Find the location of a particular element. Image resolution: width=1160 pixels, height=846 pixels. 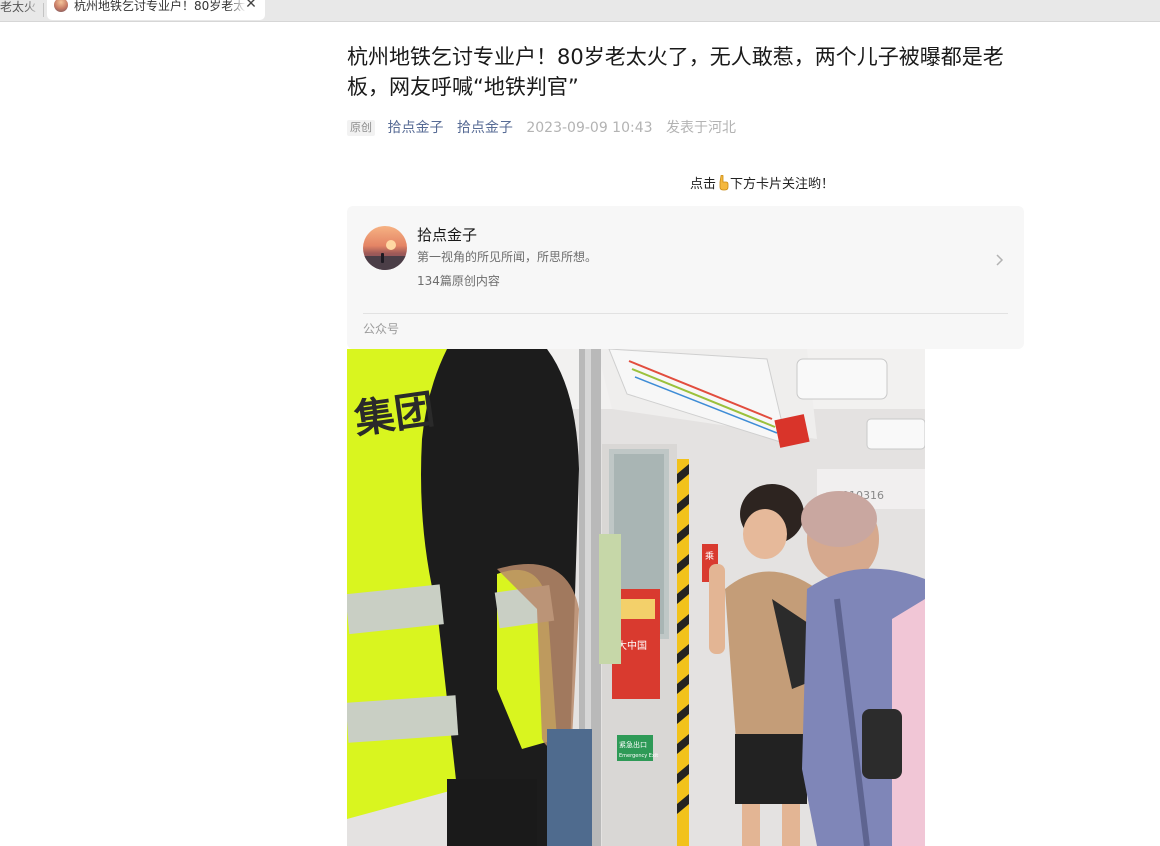

pointing-down-hand-icon is located at coordinates (724, 183).